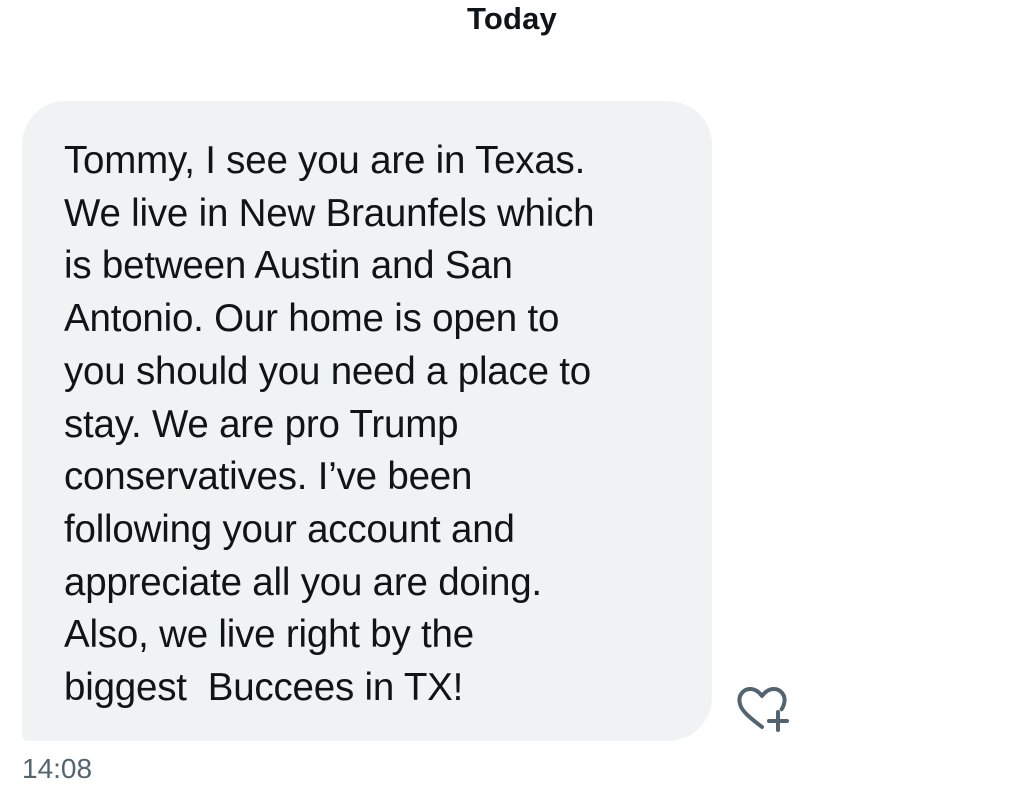 The image size is (1024, 796). What do you see at coordinates (325, 160) in the screenshot?
I see `message-line: Tommy, I see you are in Texas.` at bounding box center [325, 160].